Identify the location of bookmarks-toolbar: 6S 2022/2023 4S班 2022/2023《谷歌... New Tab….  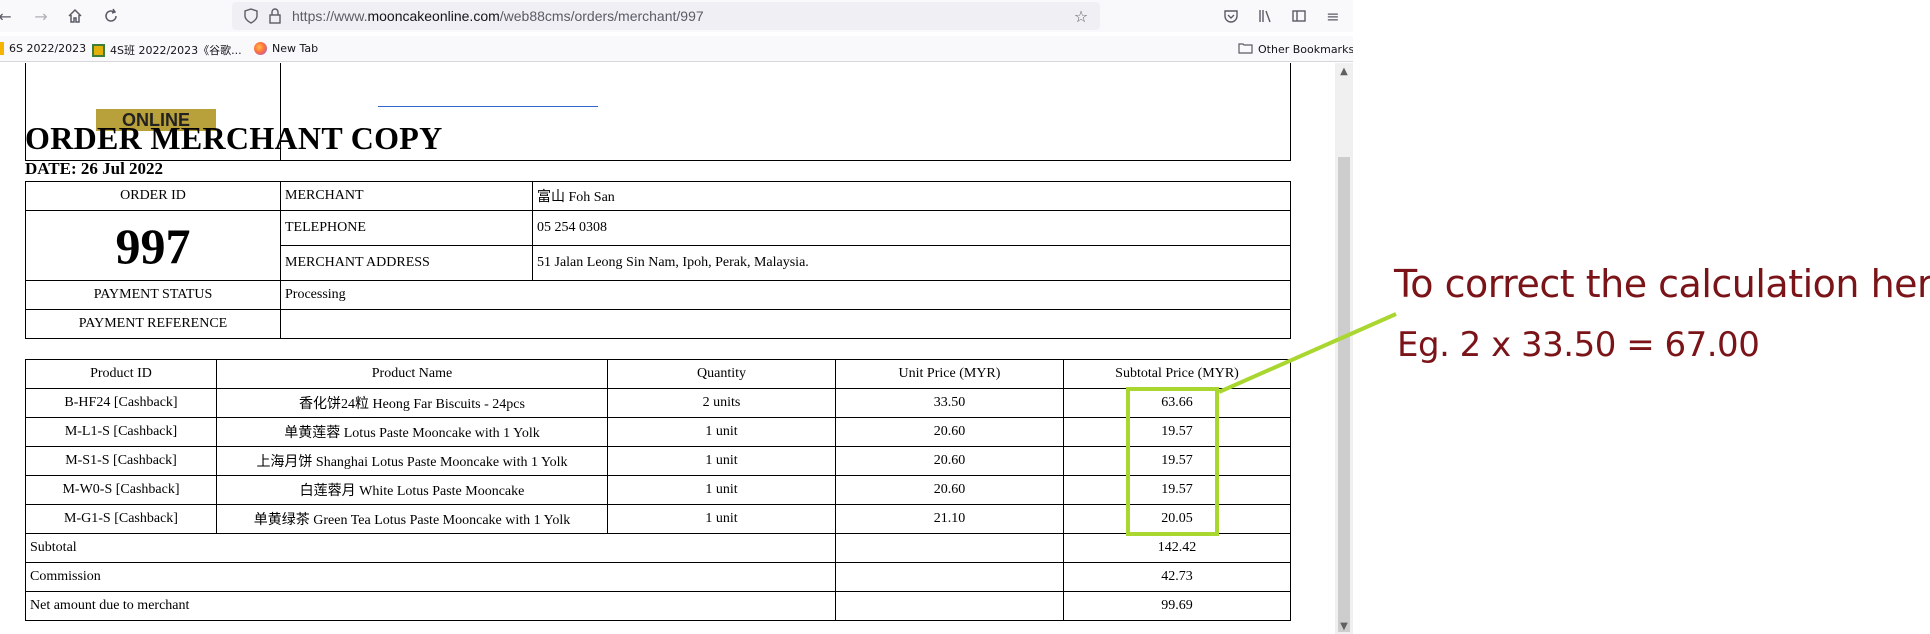
(676, 49).